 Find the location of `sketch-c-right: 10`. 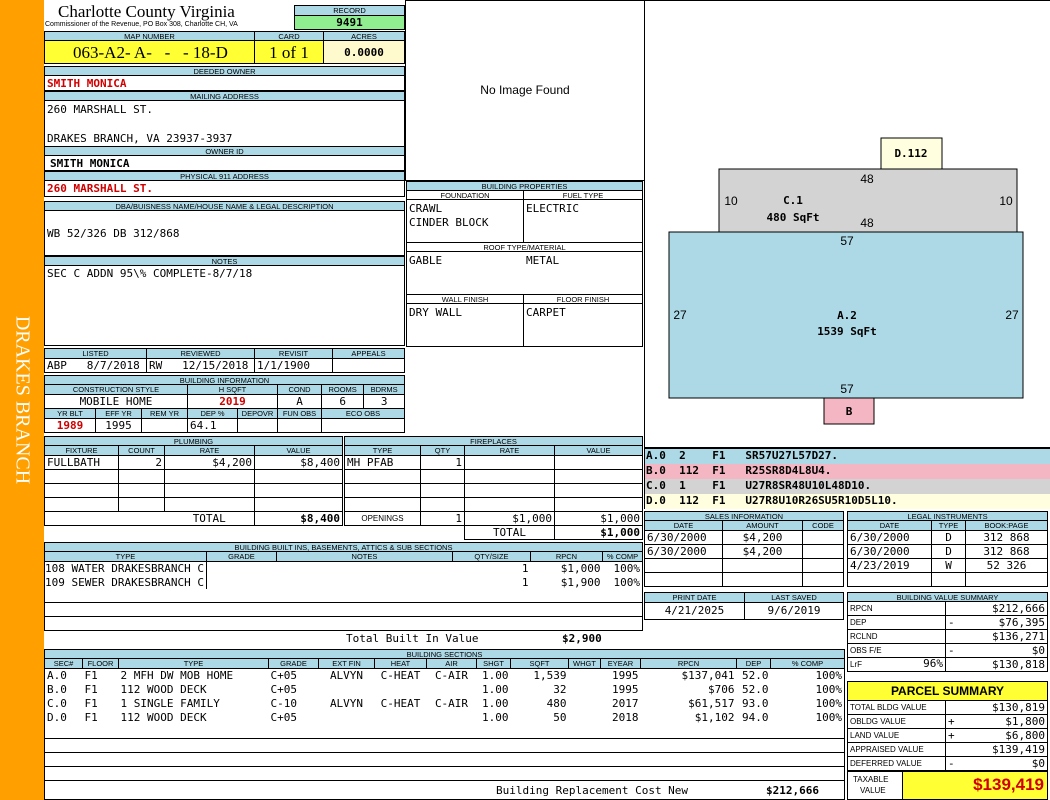

sketch-c-right: 10 is located at coordinates (1006, 201).